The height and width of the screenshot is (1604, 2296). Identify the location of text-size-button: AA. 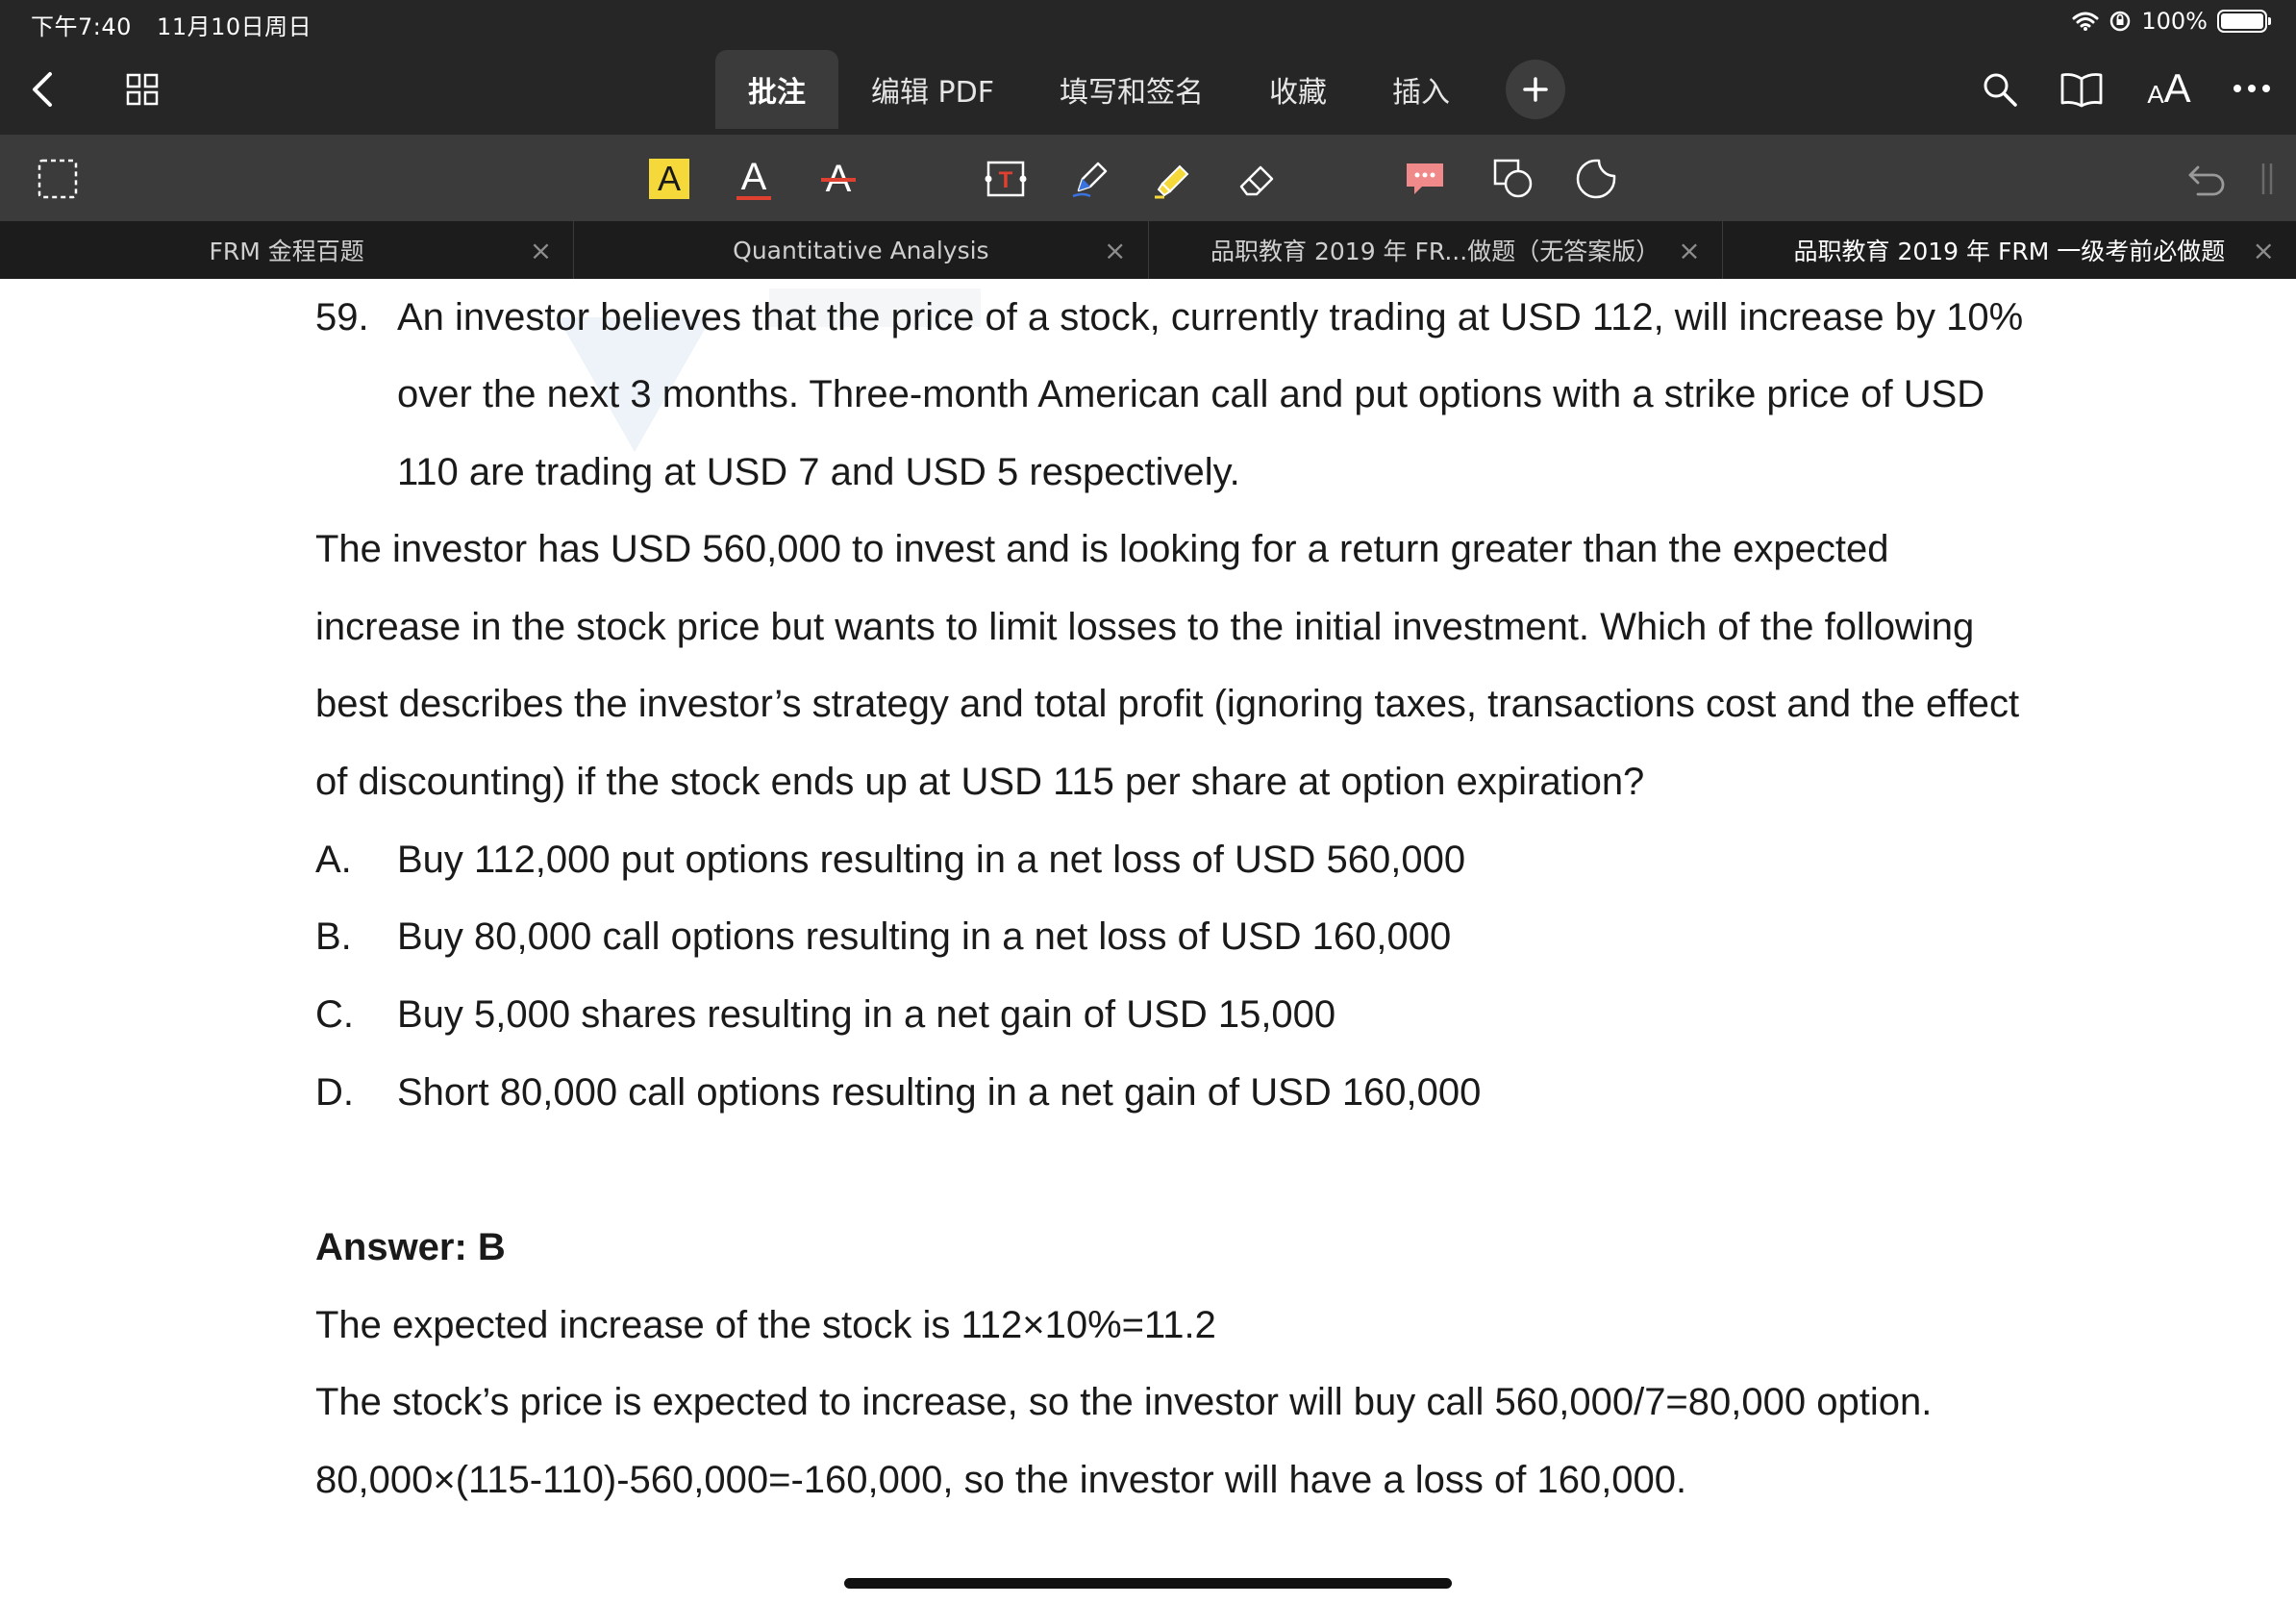
(2169, 88).